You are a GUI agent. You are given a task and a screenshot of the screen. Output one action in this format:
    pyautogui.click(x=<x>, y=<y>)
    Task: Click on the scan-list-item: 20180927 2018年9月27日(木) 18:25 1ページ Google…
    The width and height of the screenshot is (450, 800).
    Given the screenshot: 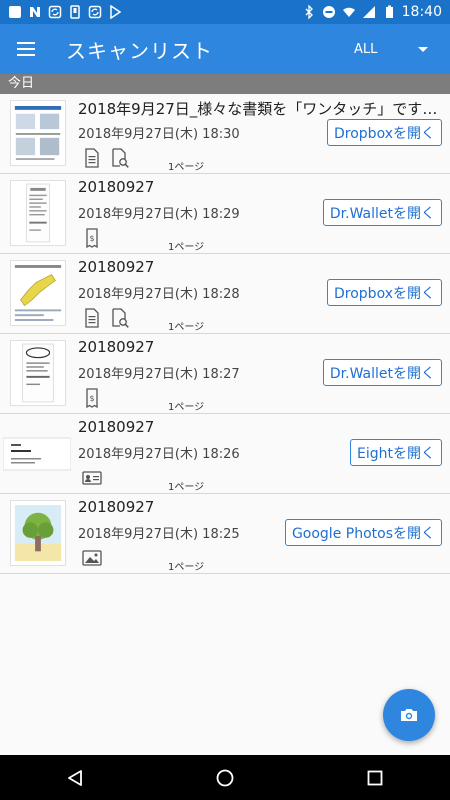 What is the action you would take?
    pyautogui.click(x=225, y=534)
    